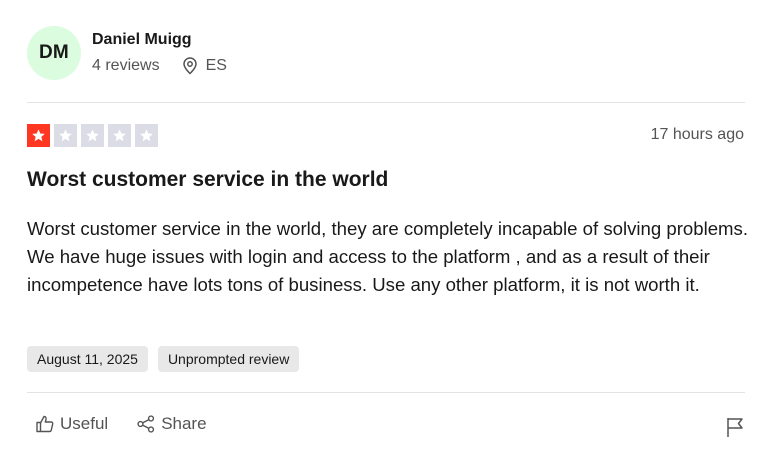  Describe the element at coordinates (84, 423) in the screenshot. I see `useful-label: Useful` at that location.